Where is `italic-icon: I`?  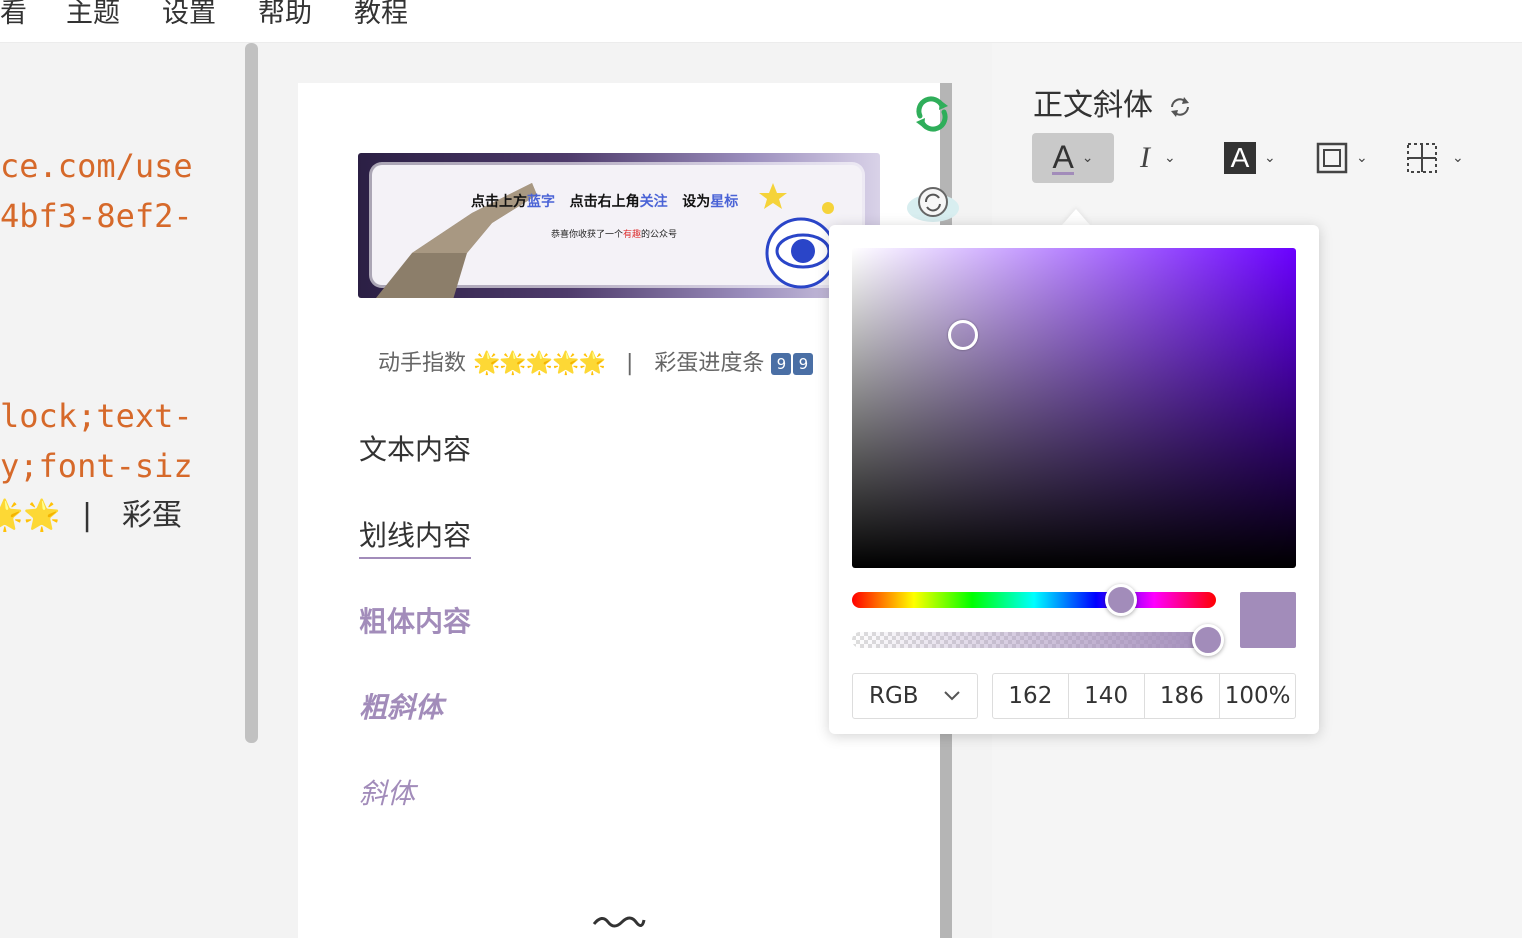
italic-icon: I is located at coordinates (1145, 157).